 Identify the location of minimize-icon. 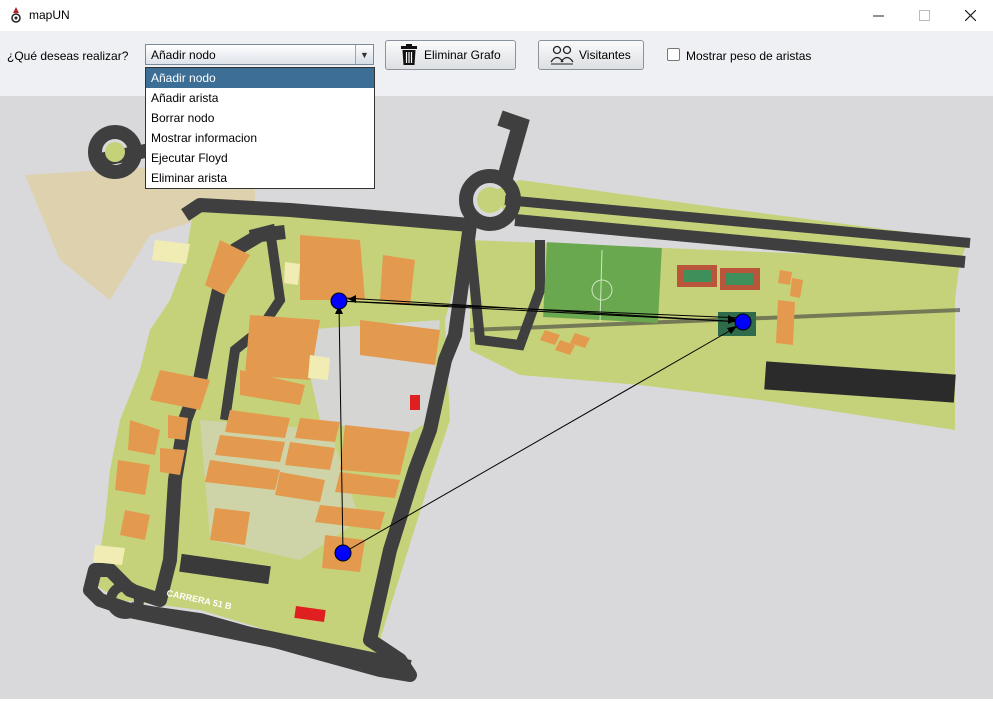
(878, 16).